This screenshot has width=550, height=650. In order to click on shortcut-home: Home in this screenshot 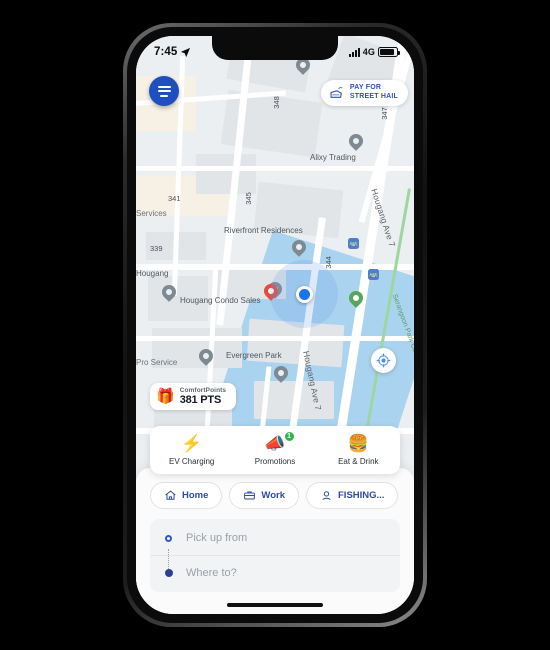, I will do `click(186, 495)`.